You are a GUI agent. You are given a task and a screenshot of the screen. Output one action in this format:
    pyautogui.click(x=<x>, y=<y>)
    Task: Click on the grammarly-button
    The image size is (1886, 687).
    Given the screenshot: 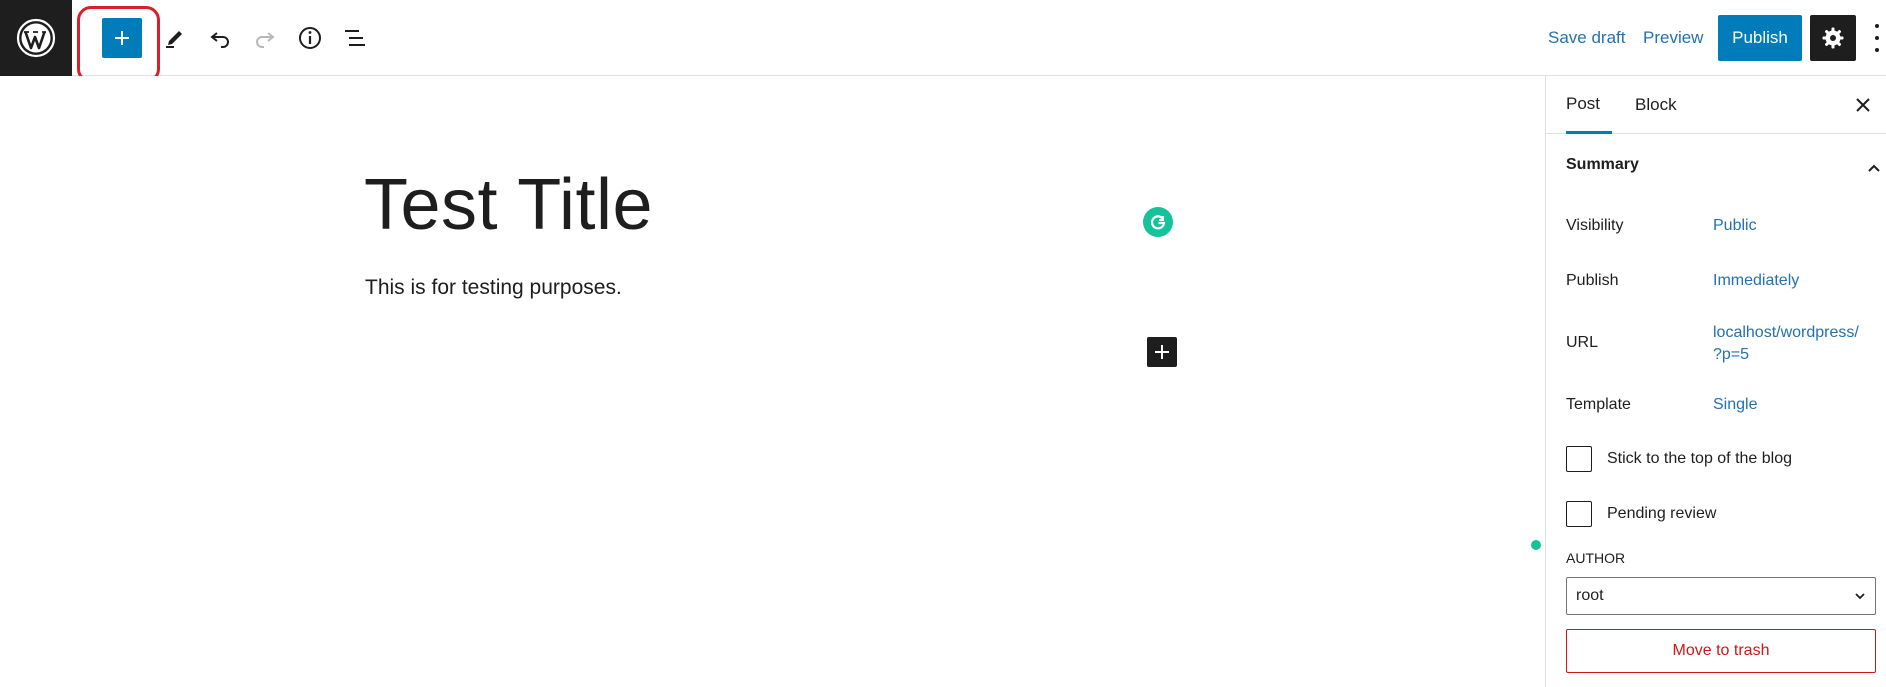 What is the action you would take?
    pyautogui.click(x=1158, y=222)
    